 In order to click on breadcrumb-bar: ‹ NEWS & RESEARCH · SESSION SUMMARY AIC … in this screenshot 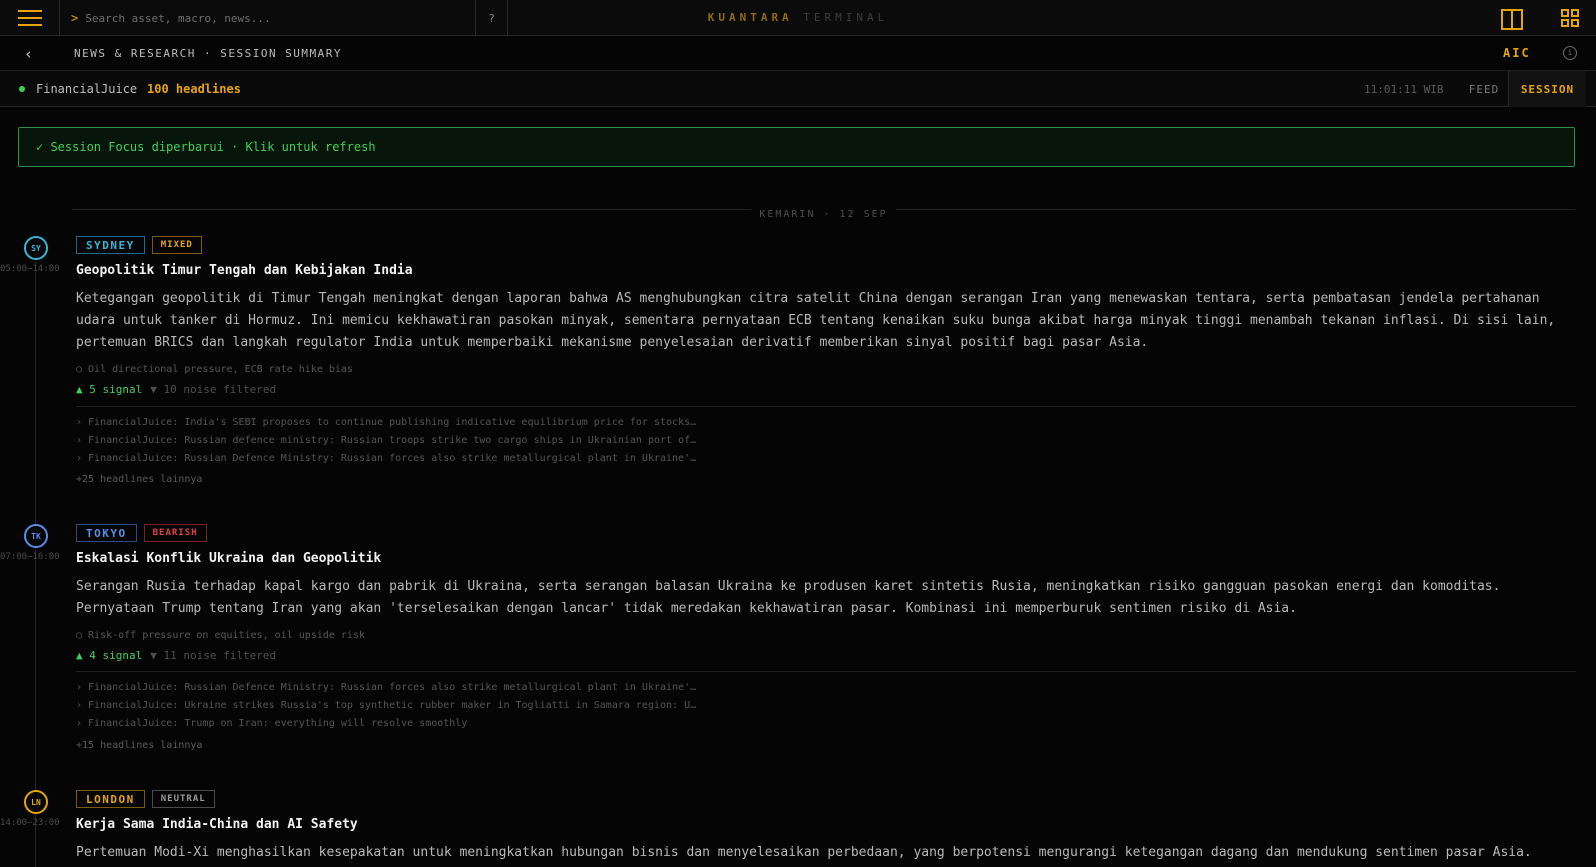, I will do `click(798, 53)`.